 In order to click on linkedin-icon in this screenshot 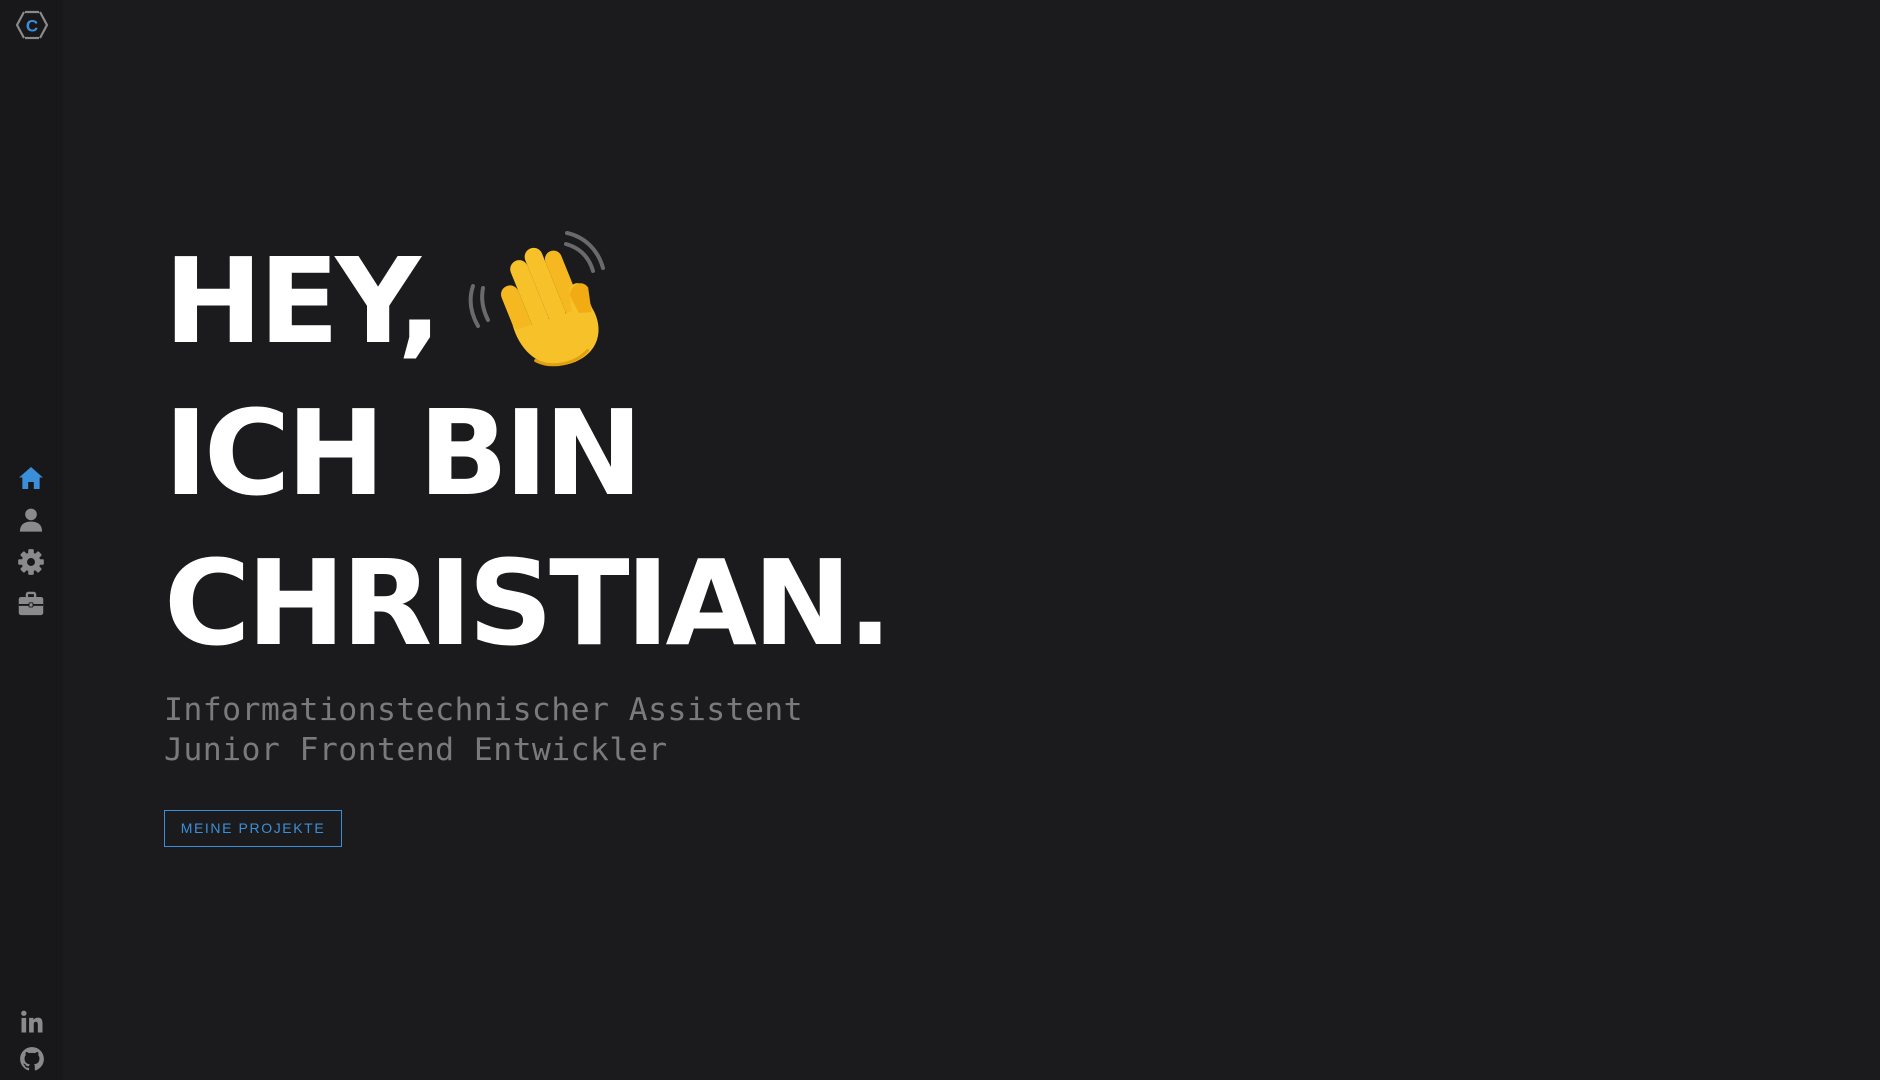, I will do `click(32, 1021)`.